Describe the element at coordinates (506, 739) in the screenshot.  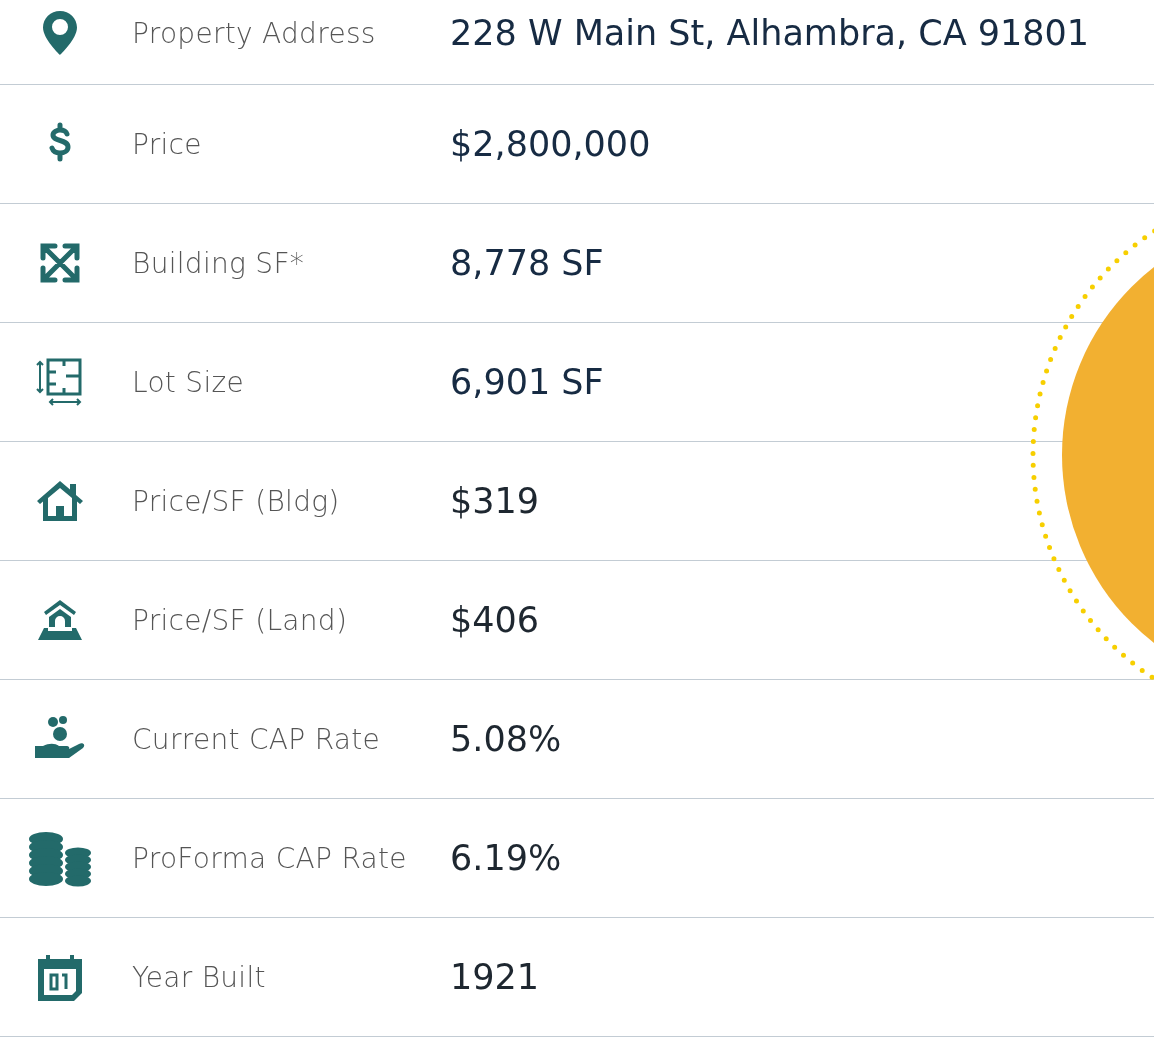
I see `field-value: 5.08%` at that location.